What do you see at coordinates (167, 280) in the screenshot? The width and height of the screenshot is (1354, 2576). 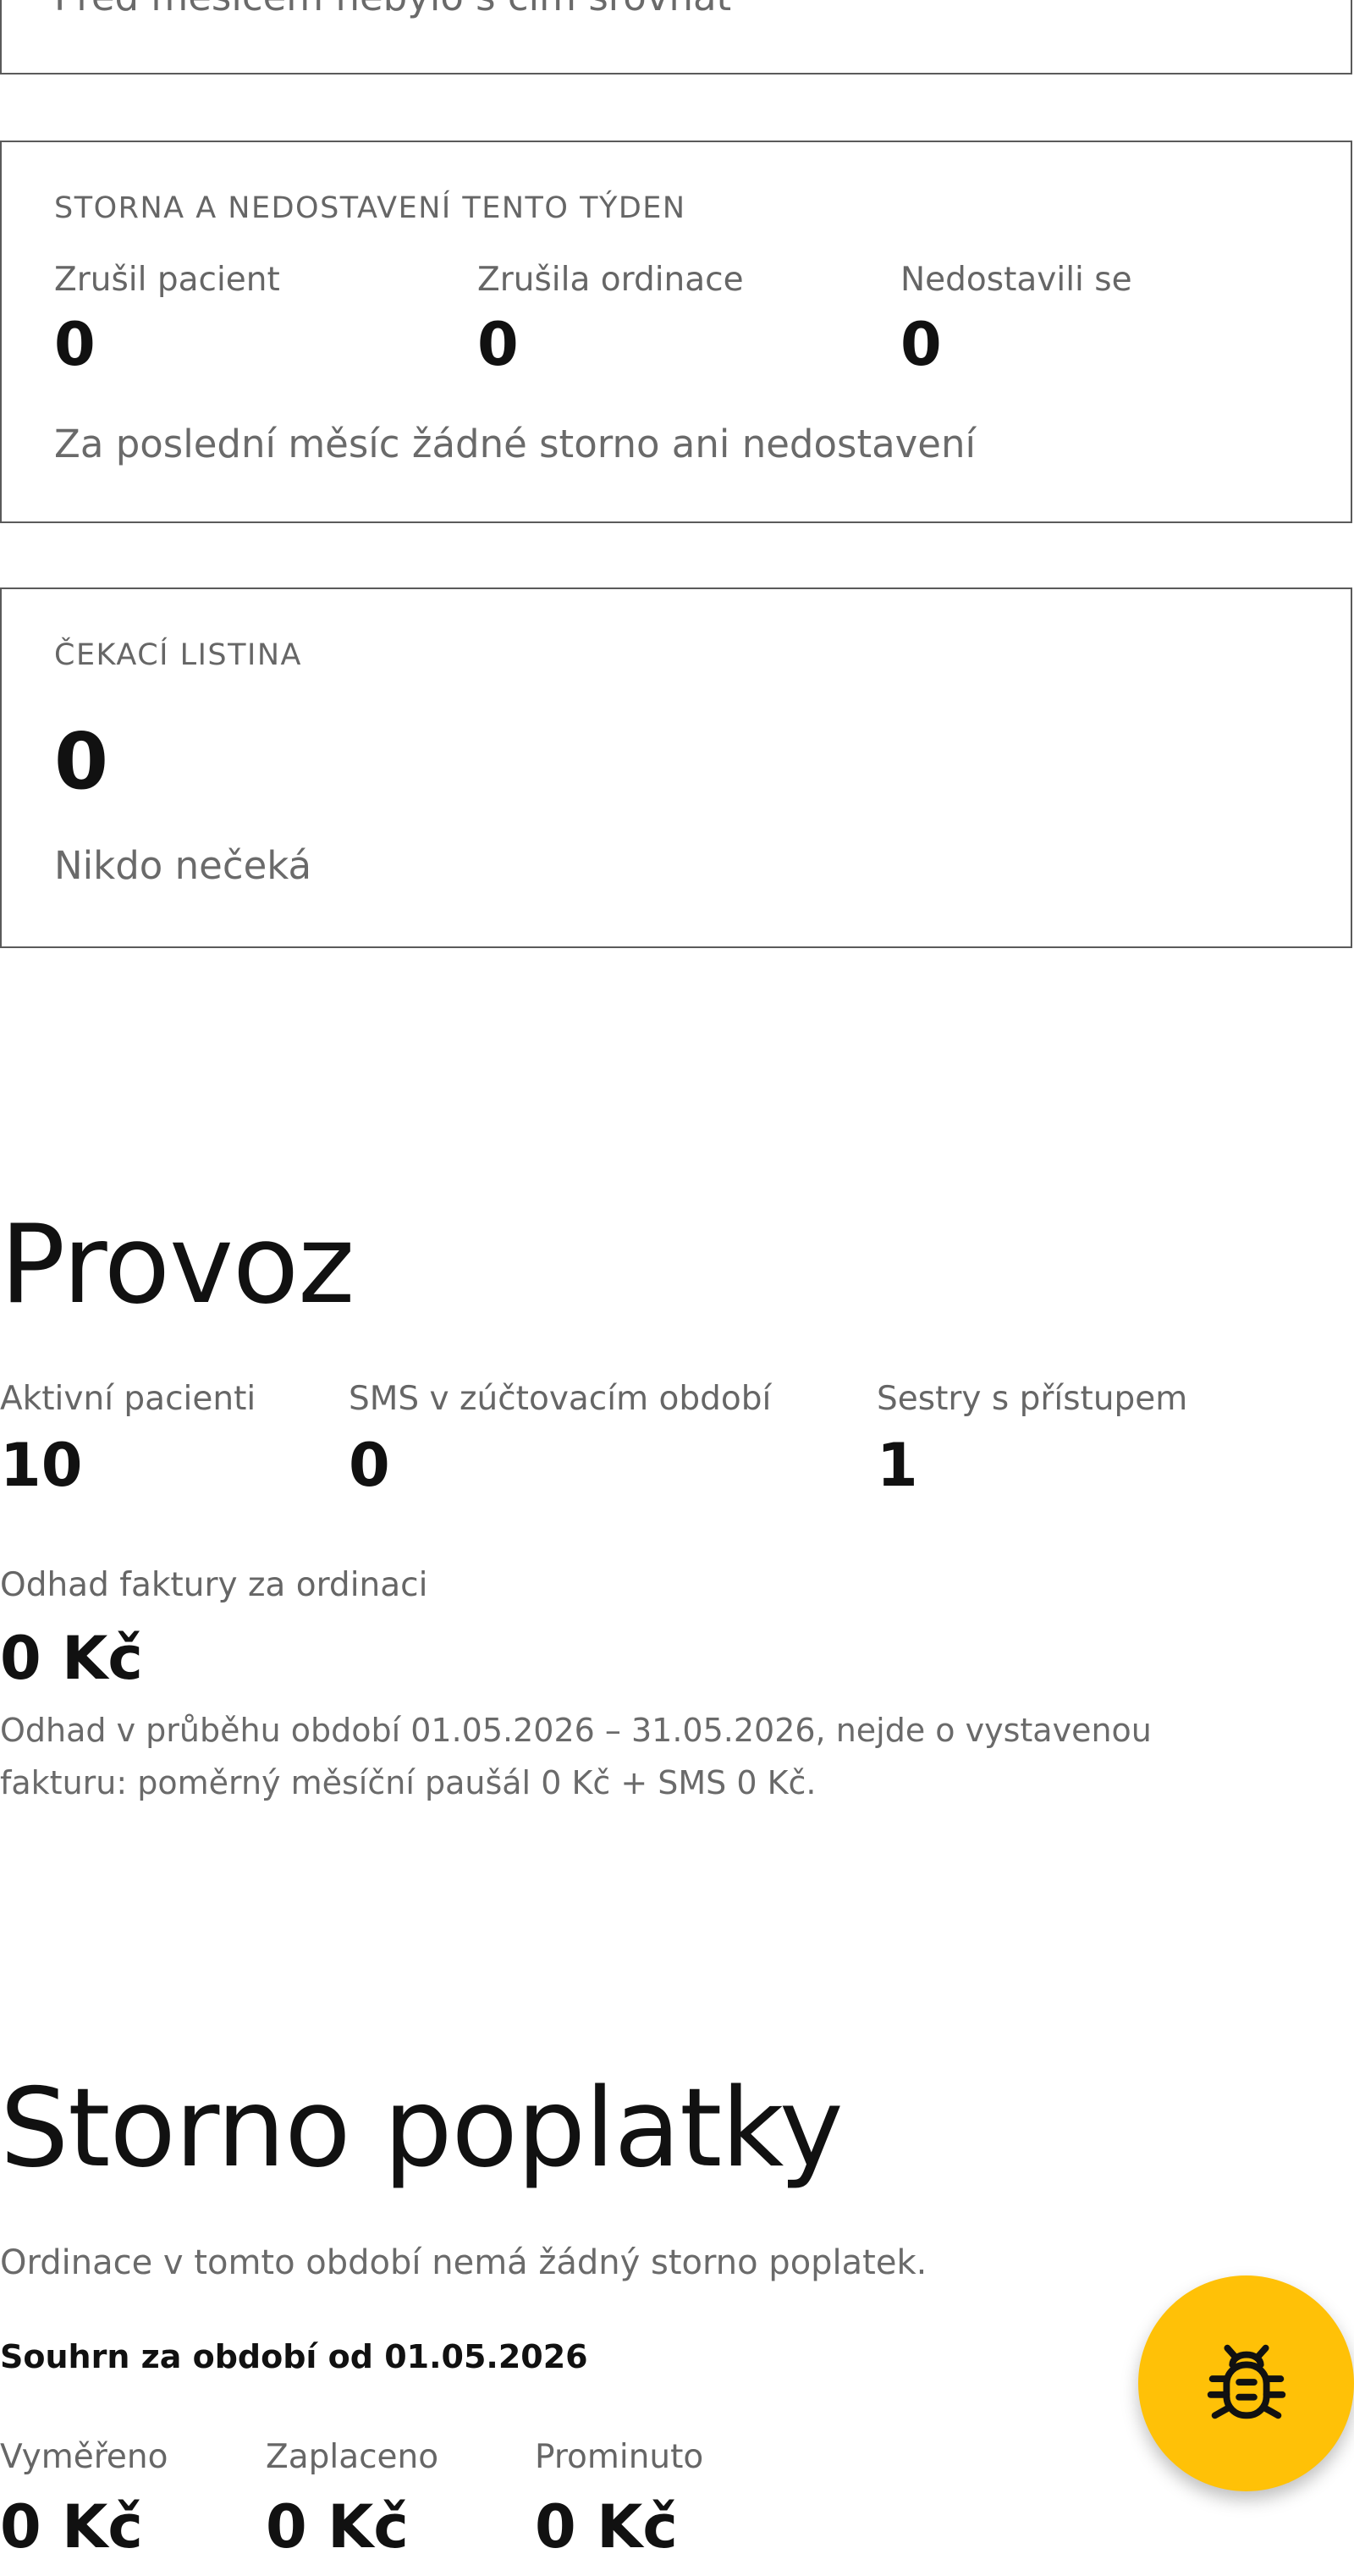 I see `stat-label-patient-cancelled: Zrušil pacient` at bounding box center [167, 280].